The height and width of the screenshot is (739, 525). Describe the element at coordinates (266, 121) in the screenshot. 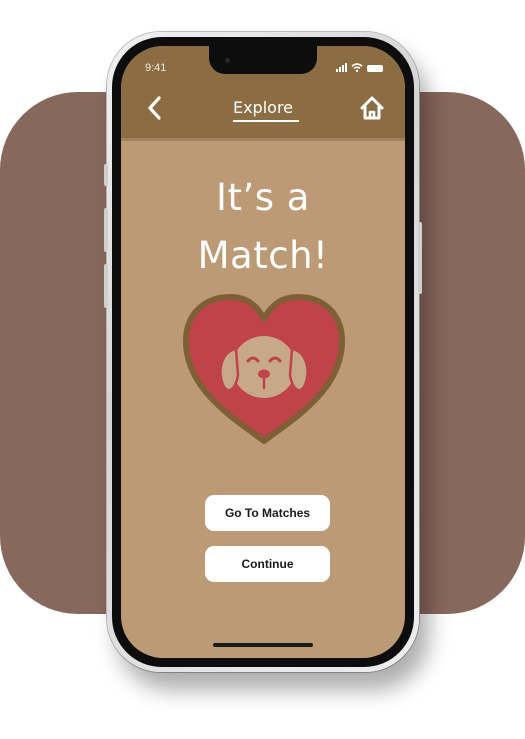

I see `header-title-underline` at that location.